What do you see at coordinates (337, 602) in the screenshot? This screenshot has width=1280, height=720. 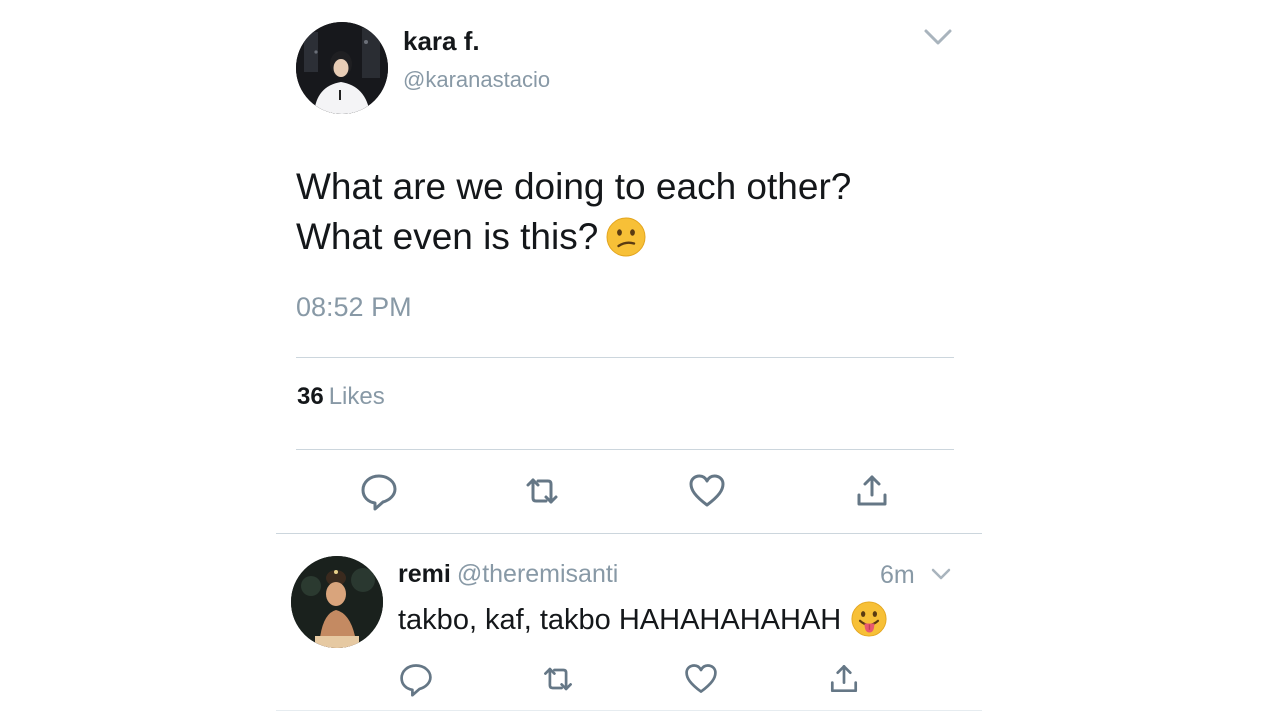 I see `reply-author-avatar` at bounding box center [337, 602].